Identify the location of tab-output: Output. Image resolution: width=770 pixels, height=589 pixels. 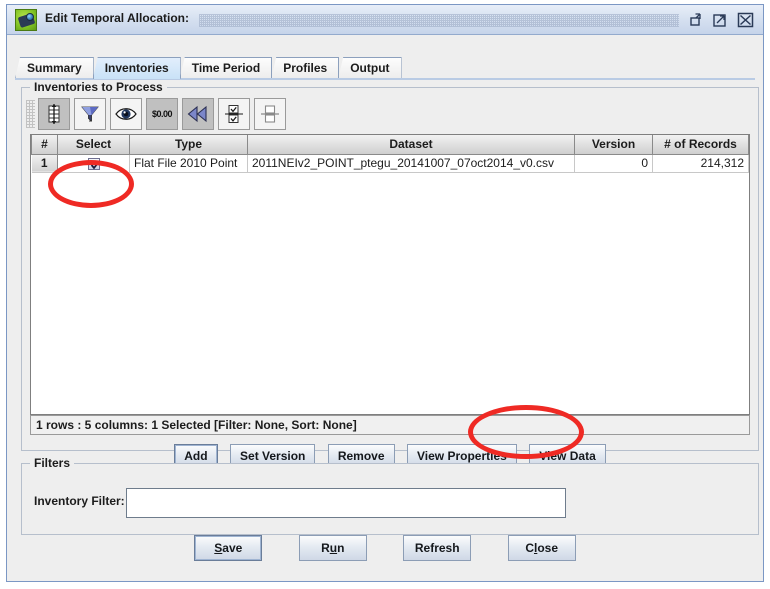
(370, 68).